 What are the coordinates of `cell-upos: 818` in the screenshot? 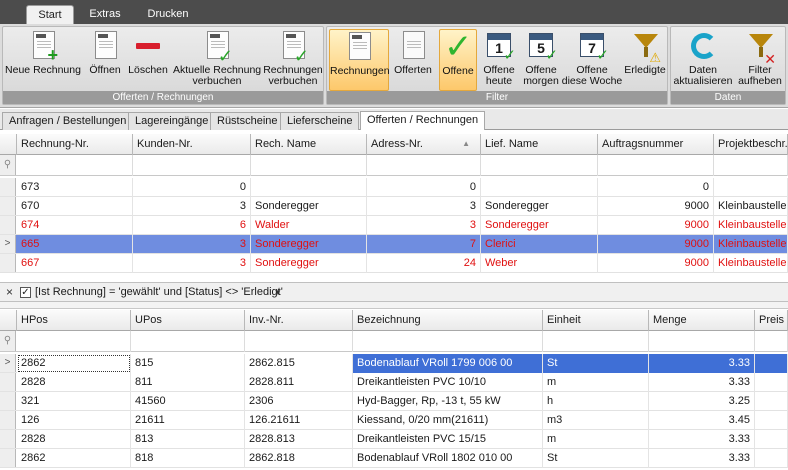 It's located at (188, 458).